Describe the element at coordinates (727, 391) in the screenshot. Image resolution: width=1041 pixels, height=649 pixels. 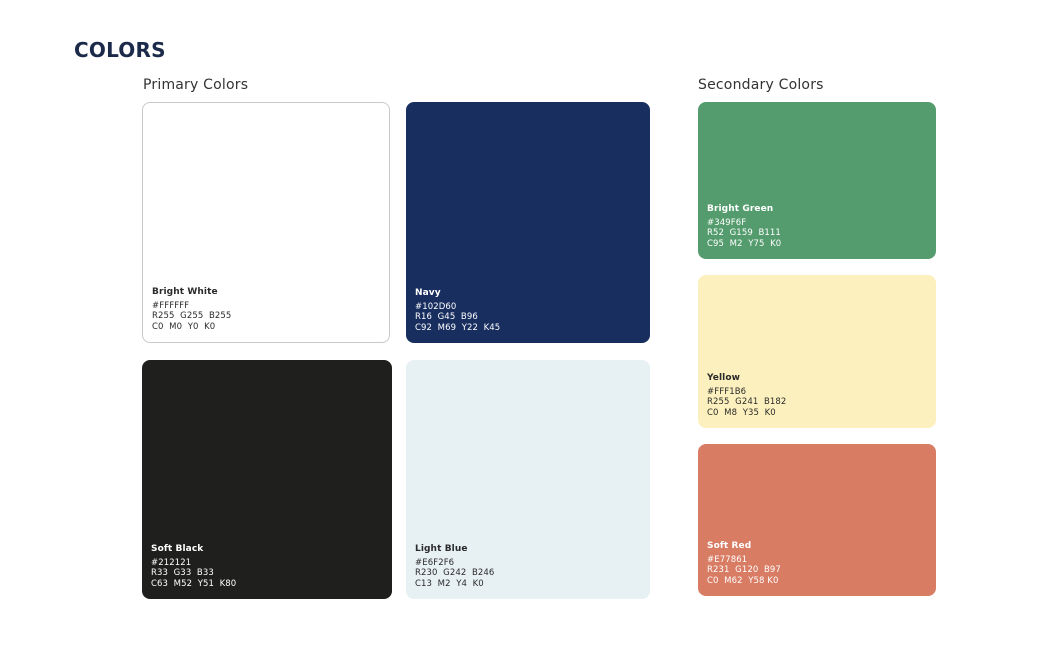
I see `swatch-hex: #FFF1B6` at that location.